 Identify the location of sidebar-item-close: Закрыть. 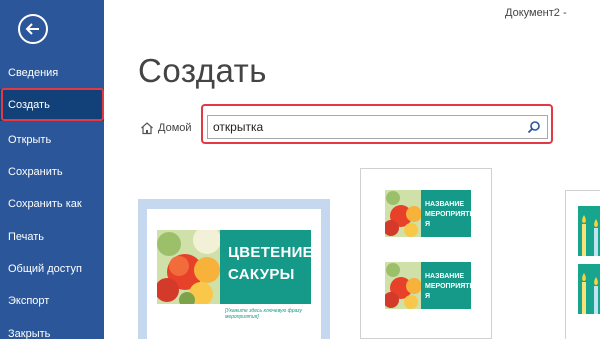
(52, 328).